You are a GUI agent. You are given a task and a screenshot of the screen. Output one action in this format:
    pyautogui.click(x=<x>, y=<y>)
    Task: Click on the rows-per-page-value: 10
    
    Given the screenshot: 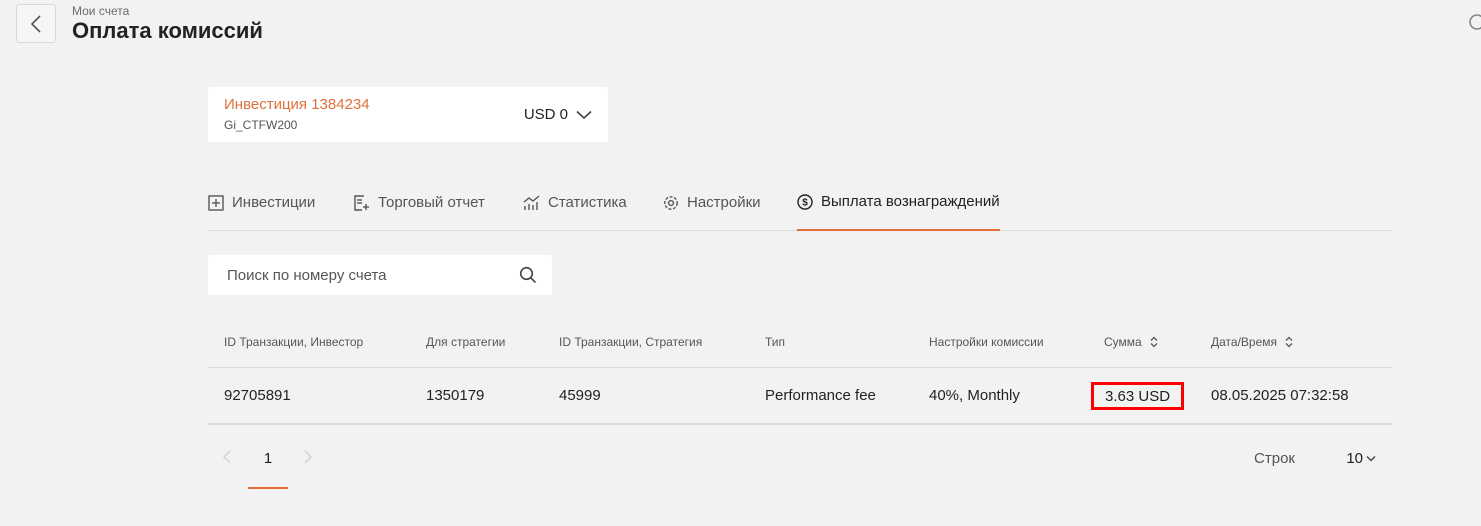 What is the action you would take?
    pyautogui.click(x=1354, y=458)
    